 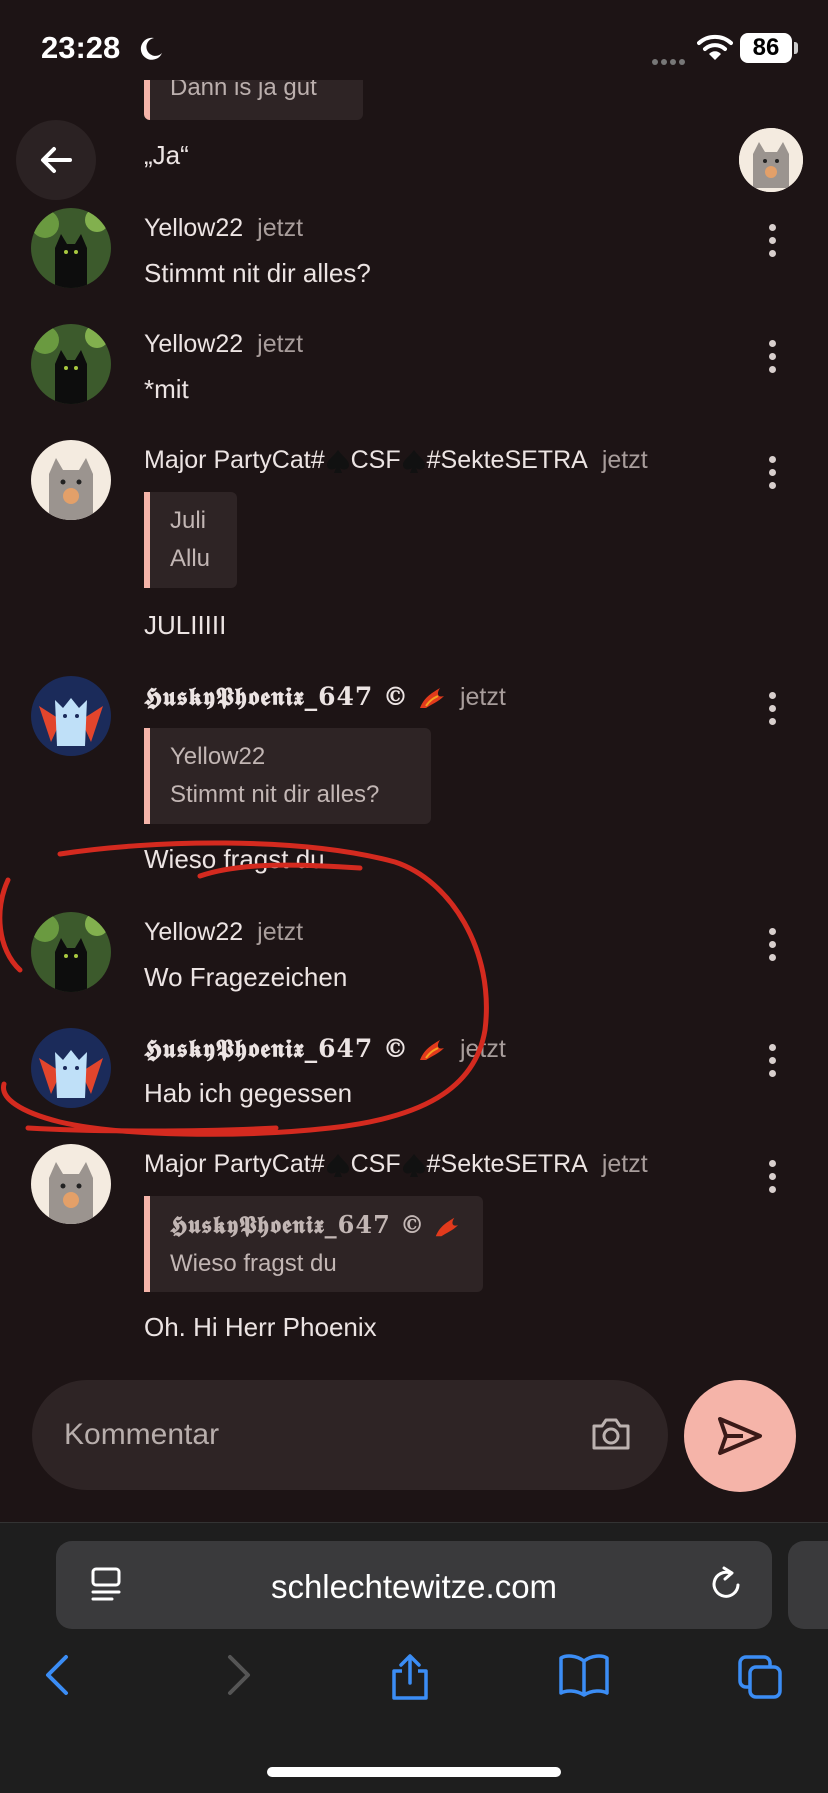 I want to click on quote-author: 𝕳𝖚𝖘𝖐𝖞𝕻𝖍𝖔𝖊𝖓𝖎𝖝_647 ©, so click(x=316, y=1225).